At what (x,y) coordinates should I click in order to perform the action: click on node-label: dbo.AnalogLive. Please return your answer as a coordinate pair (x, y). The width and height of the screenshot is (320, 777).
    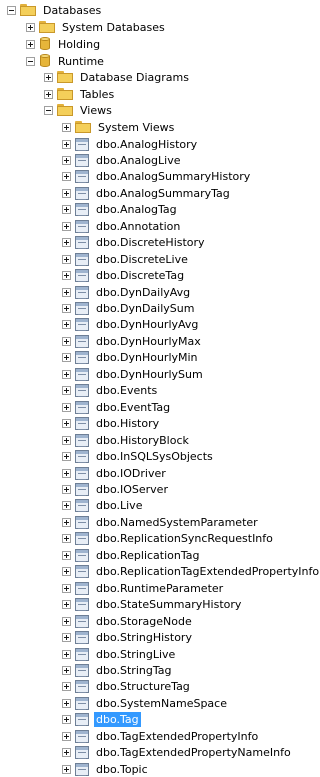
    Looking at the image, I should click on (138, 160).